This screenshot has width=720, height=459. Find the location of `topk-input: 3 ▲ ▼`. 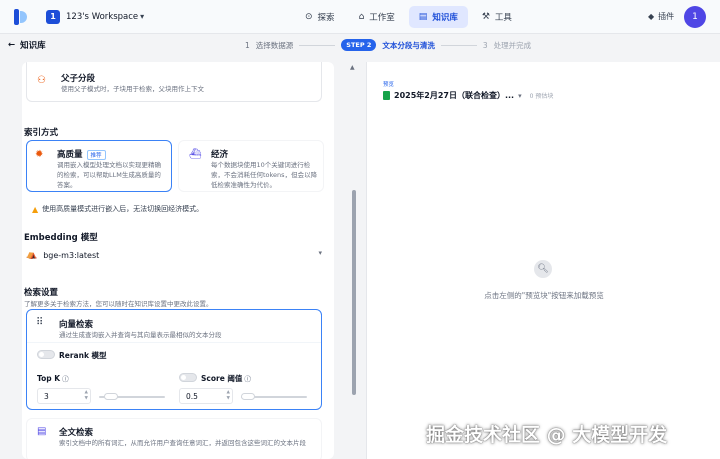

topk-input: 3 ▲ ▼ is located at coordinates (64, 396).